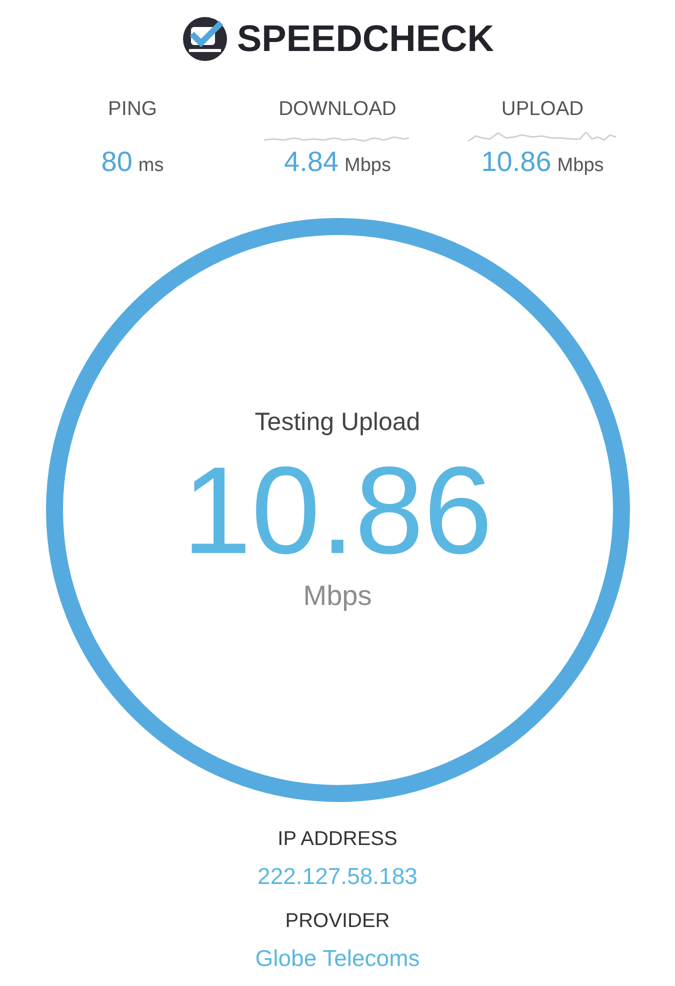 This screenshot has width=675, height=986. Describe the element at coordinates (116, 162) in the screenshot. I see `stat-value: 80` at that location.